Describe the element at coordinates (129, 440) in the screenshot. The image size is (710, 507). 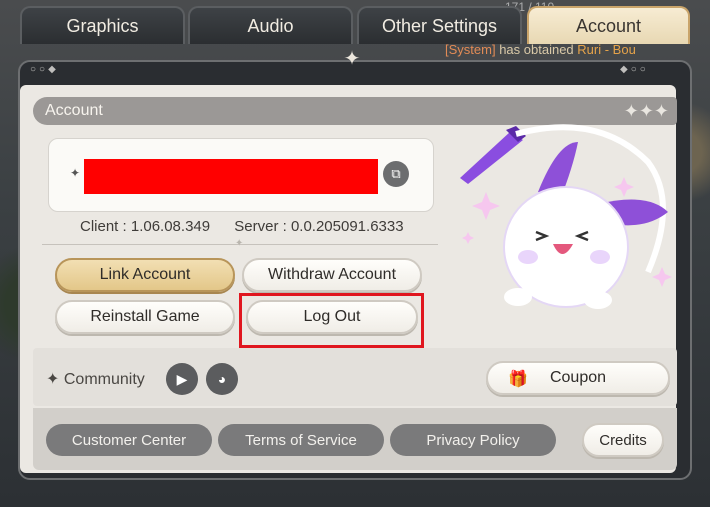
I see `customer-center-button: Customer Center` at that location.